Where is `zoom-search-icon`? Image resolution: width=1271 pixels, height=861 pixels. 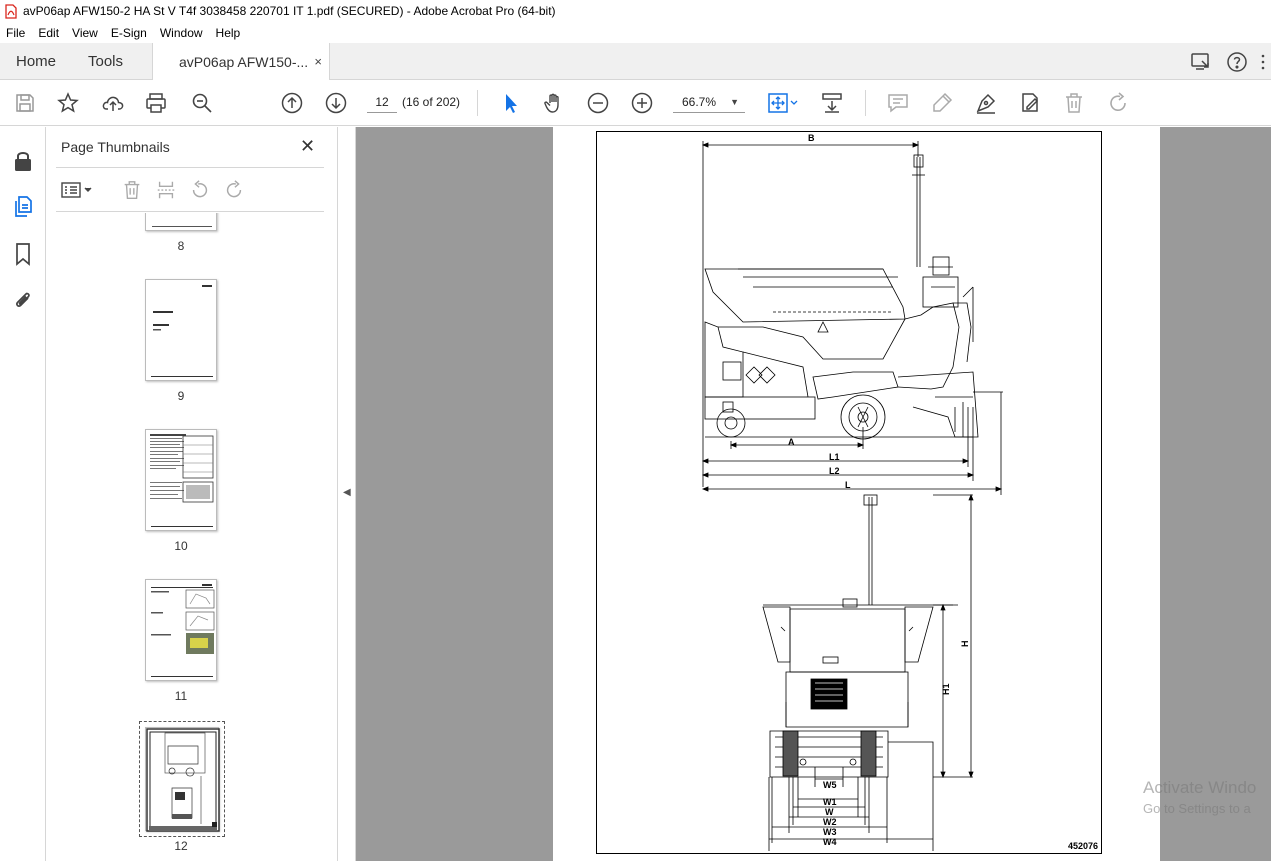 zoom-search-icon is located at coordinates (202, 103).